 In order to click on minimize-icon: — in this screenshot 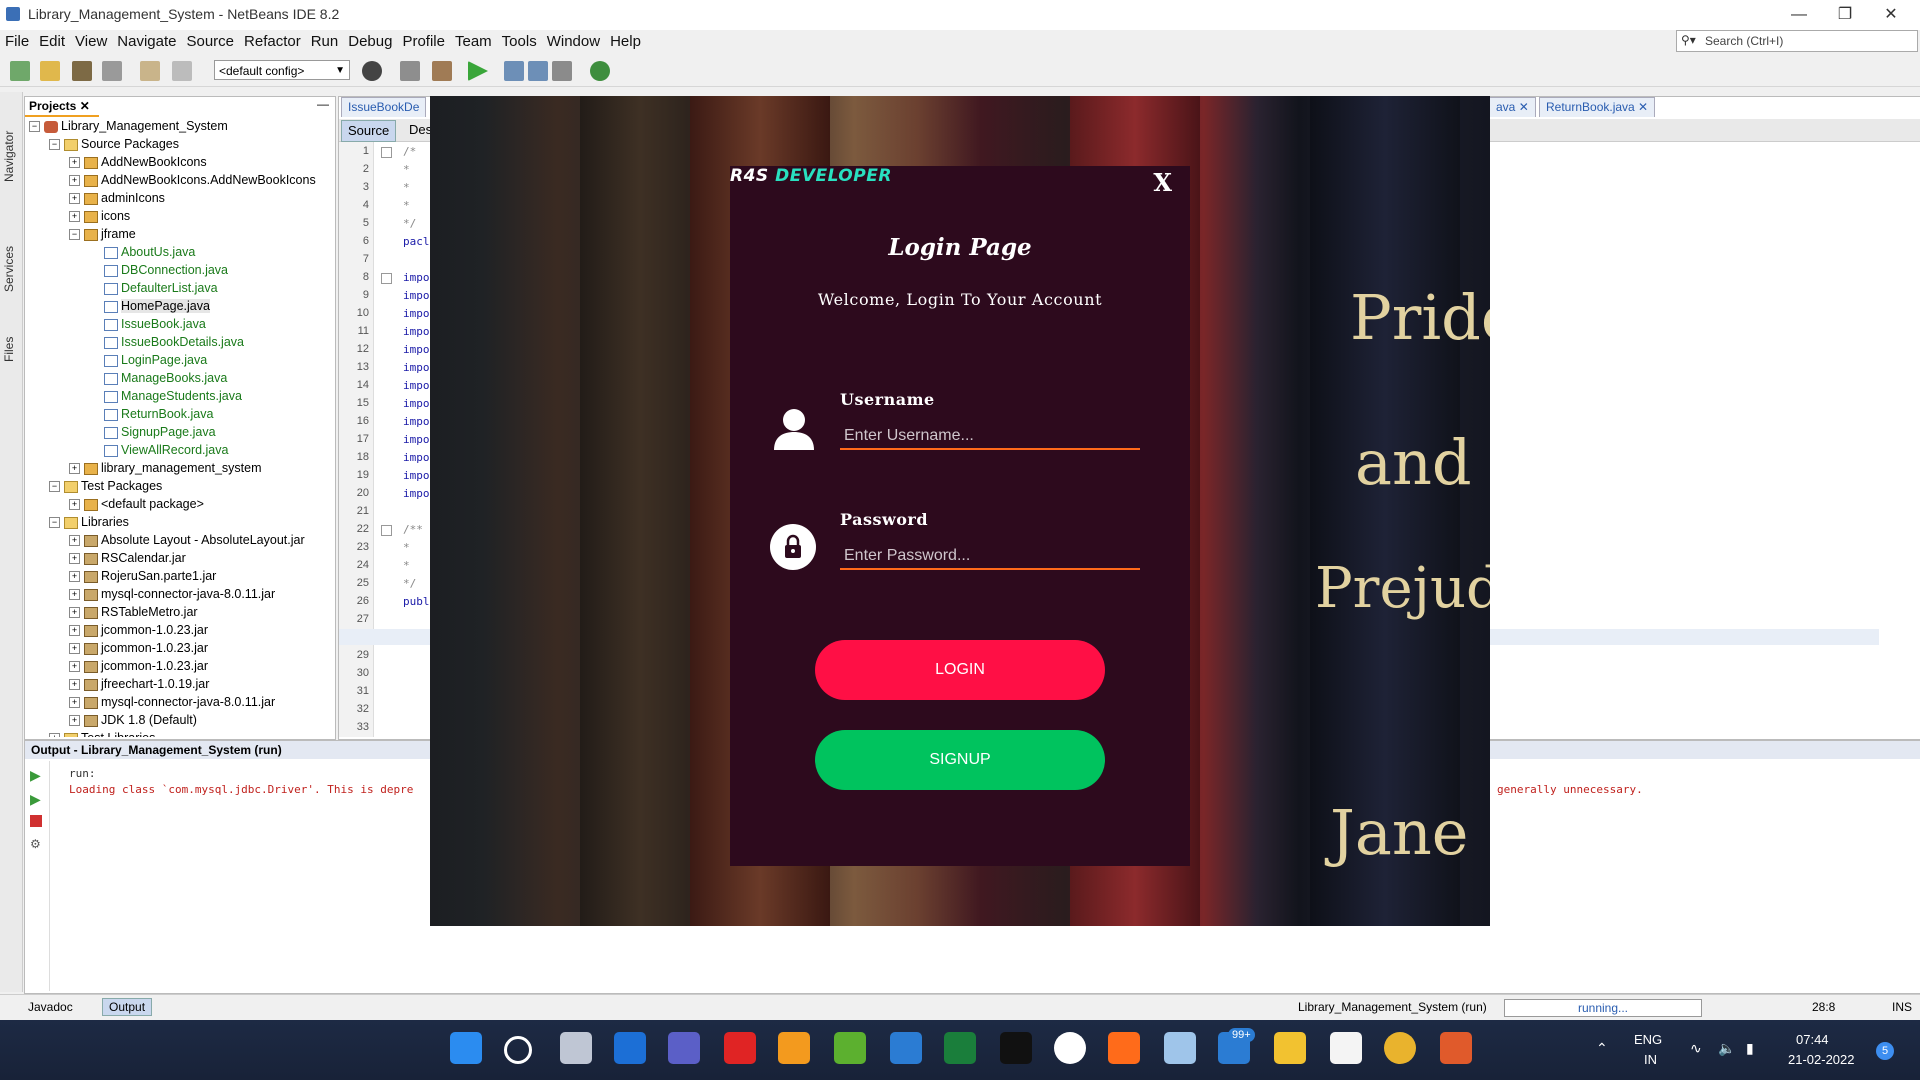, I will do `click(1799, 15)`.